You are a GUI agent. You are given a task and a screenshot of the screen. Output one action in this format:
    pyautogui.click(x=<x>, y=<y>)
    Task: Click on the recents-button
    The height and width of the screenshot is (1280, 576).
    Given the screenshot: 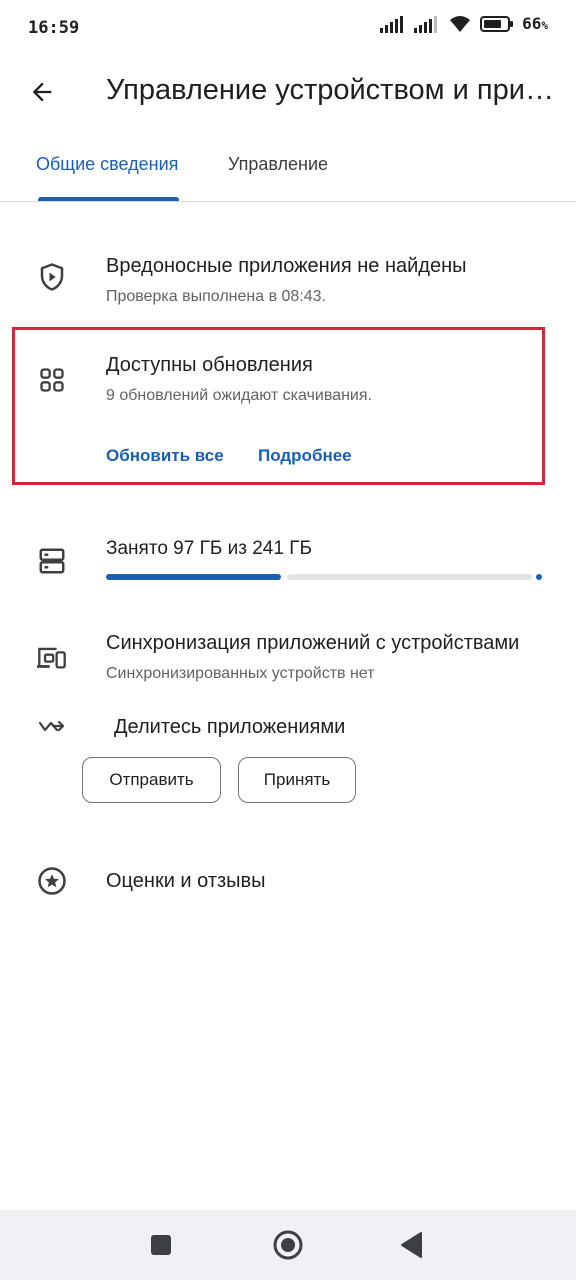 What is the action you would take?
    pyautogui.click(x=161, y=1245)
    